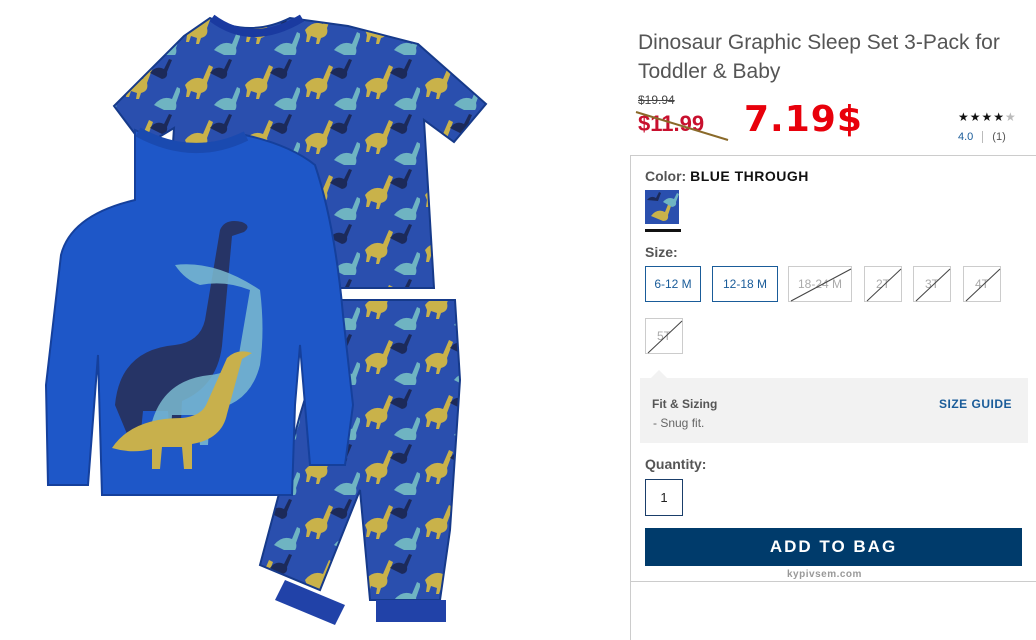  I want to click on quantity-label: Quantity:, so click(676, 464).